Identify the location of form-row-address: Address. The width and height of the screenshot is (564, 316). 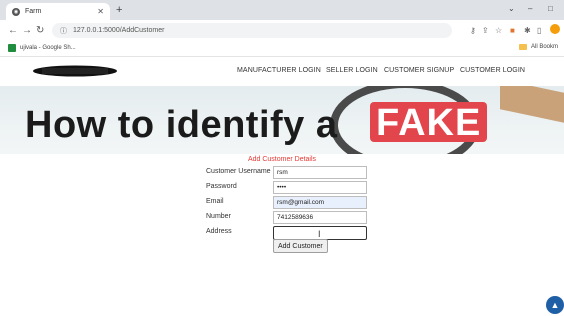
(291, 233).